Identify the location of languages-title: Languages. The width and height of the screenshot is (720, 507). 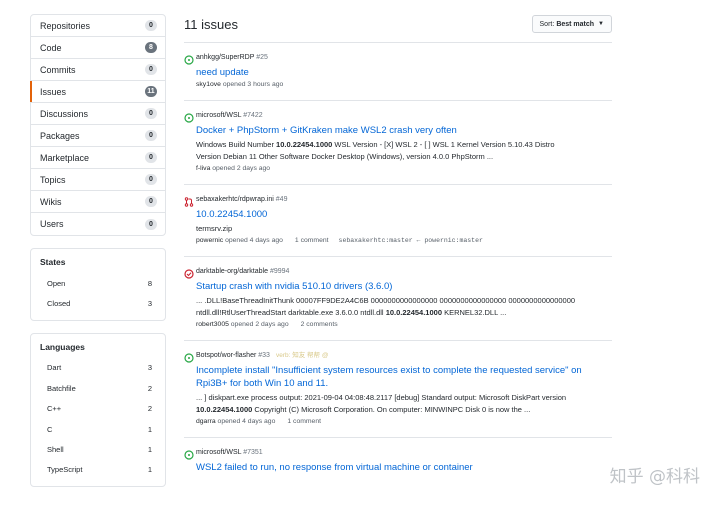
(62, 346).